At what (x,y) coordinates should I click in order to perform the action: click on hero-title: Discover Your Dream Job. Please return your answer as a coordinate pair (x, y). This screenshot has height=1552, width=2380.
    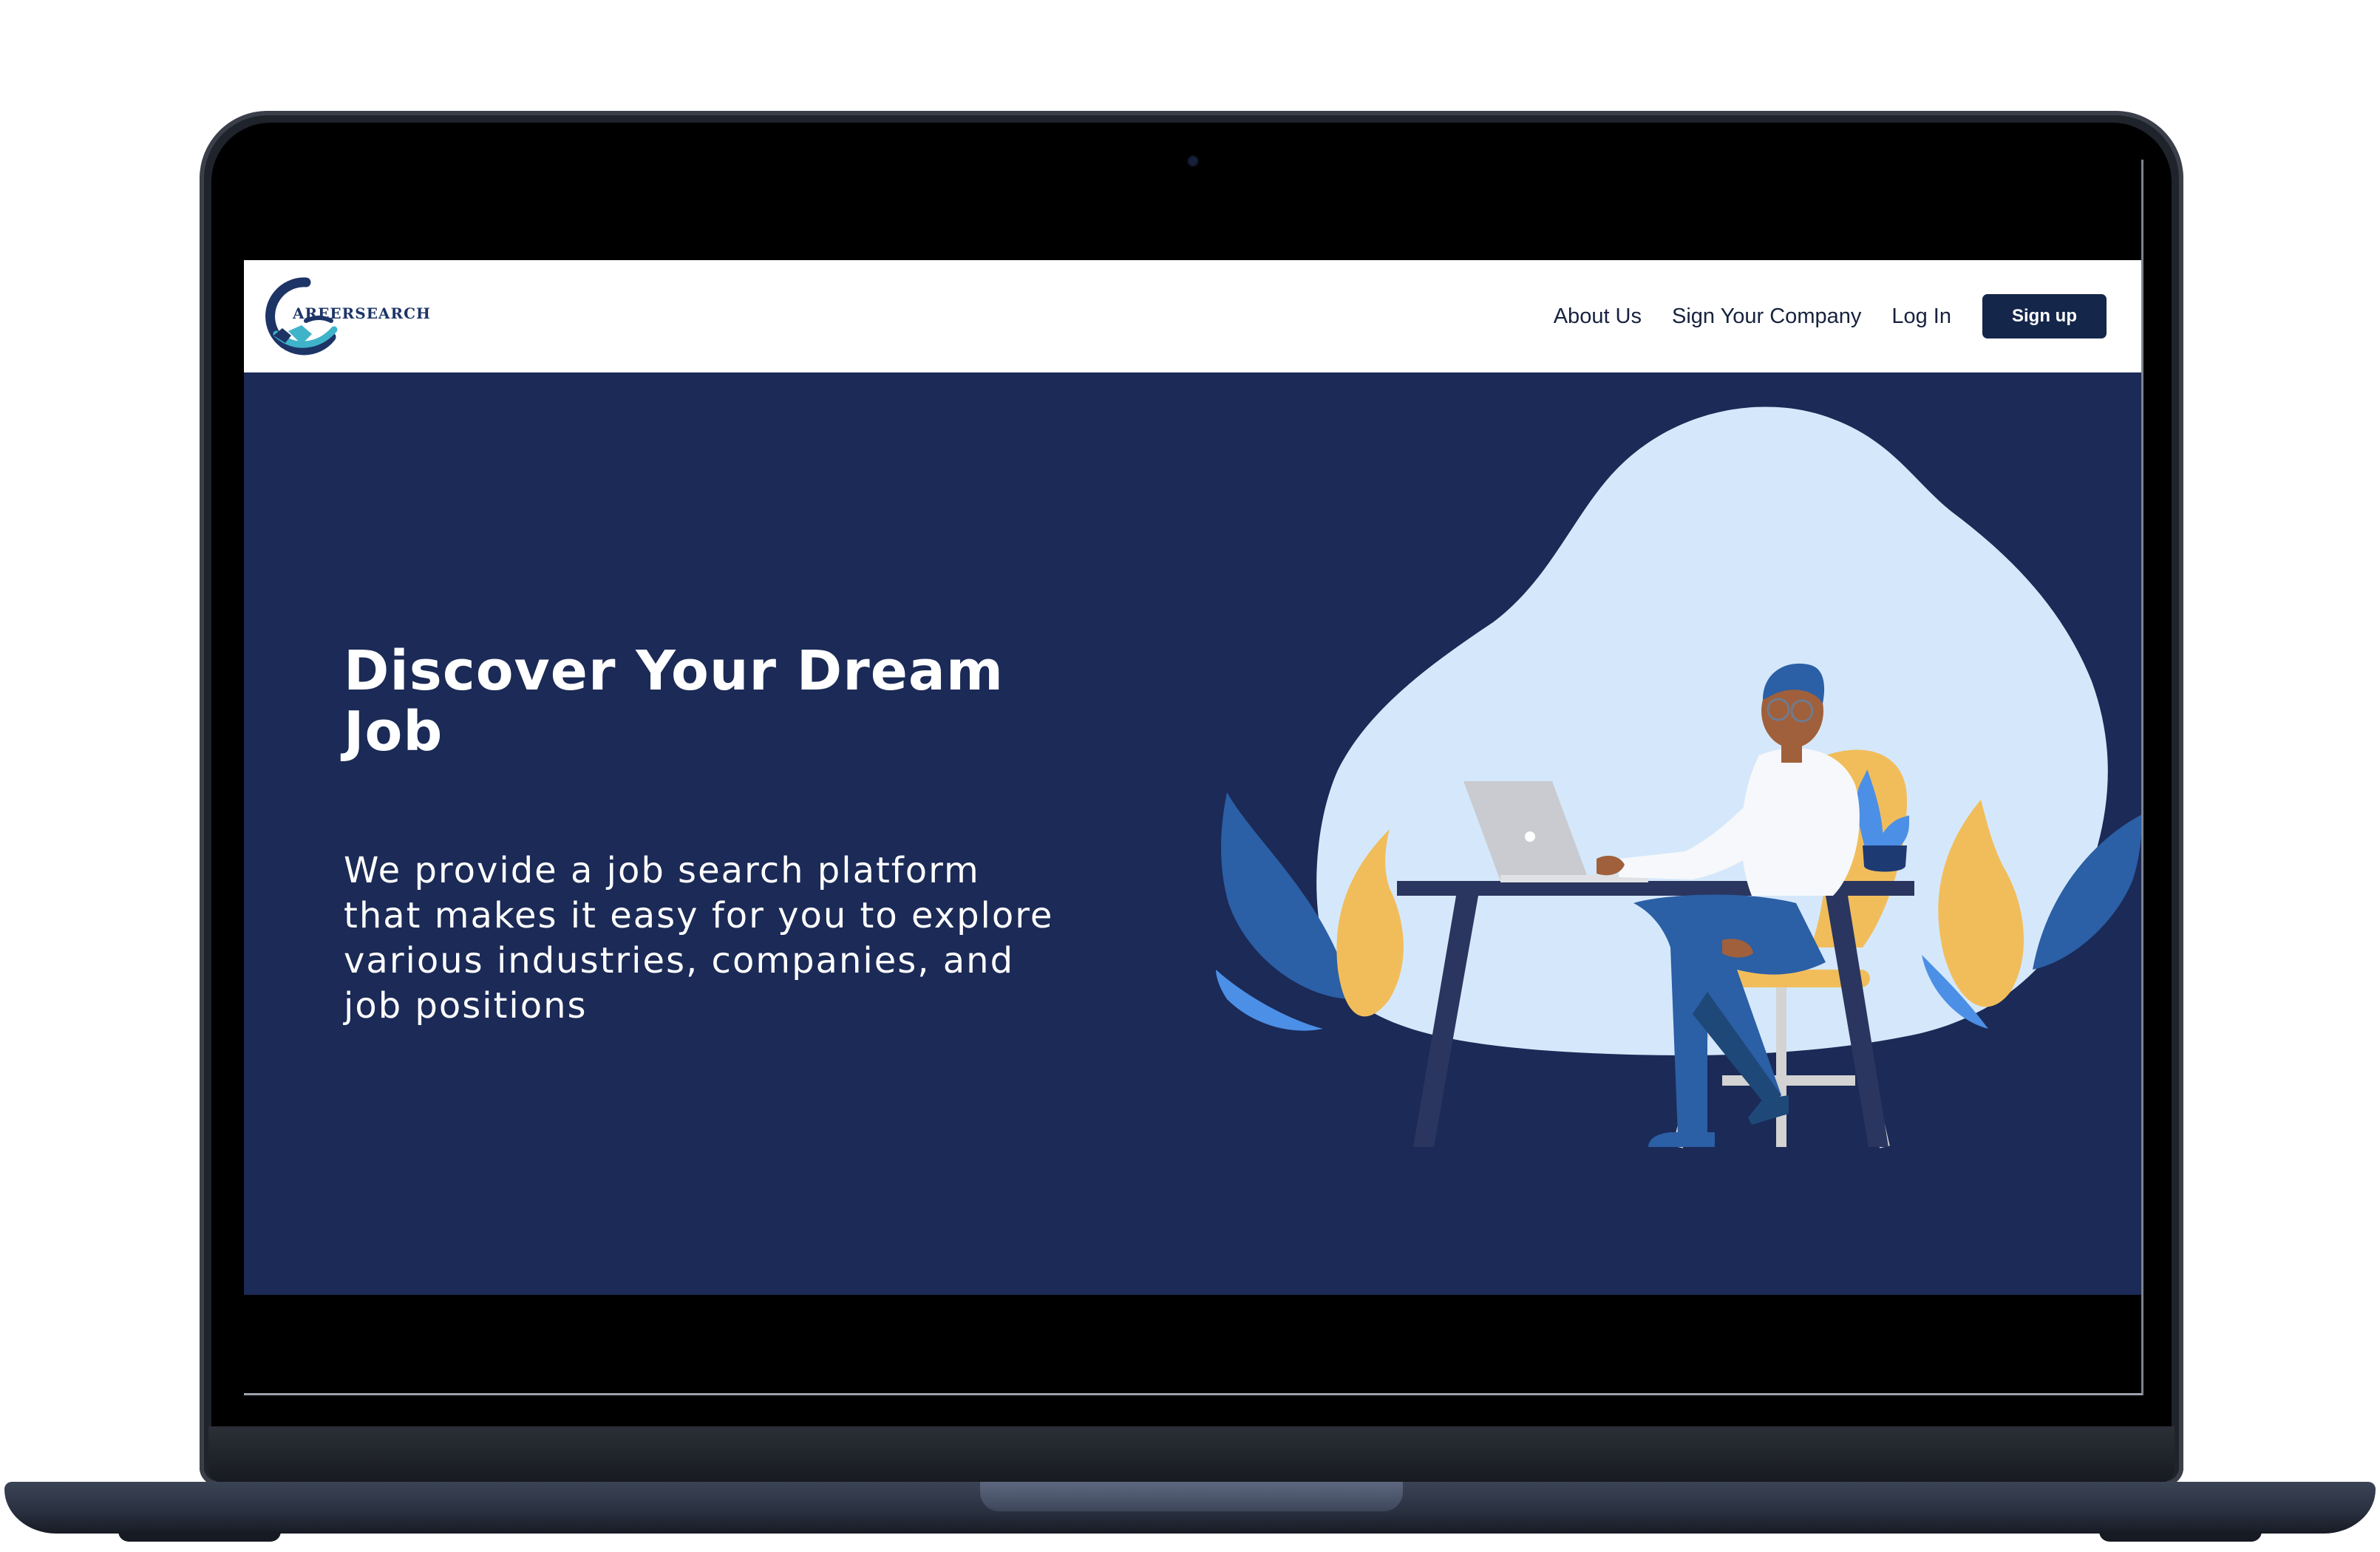
    Looking at the image, I should click on (674, 701).